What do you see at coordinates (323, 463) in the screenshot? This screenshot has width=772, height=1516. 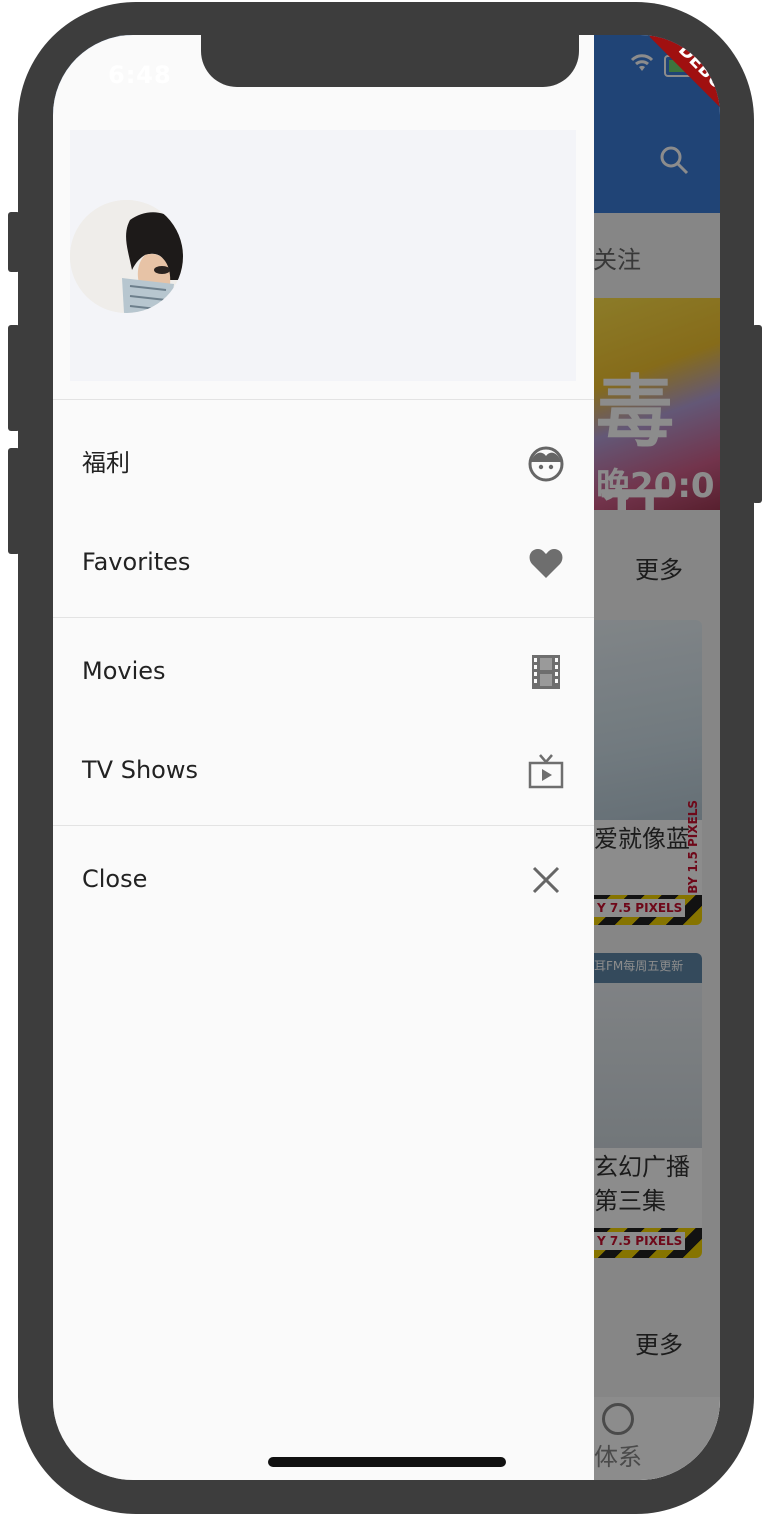 I see `drawer-item-welfare: 福利` at bounding box center [323, 463].